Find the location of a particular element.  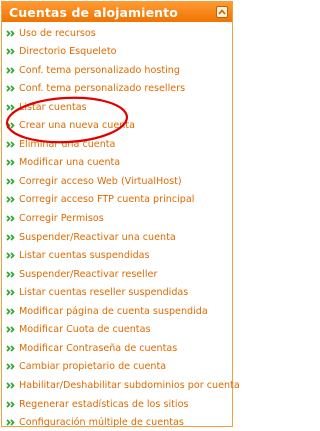

menu-item: Corregir acceso FTP cuenta principal is located at coordinates (98, 200).